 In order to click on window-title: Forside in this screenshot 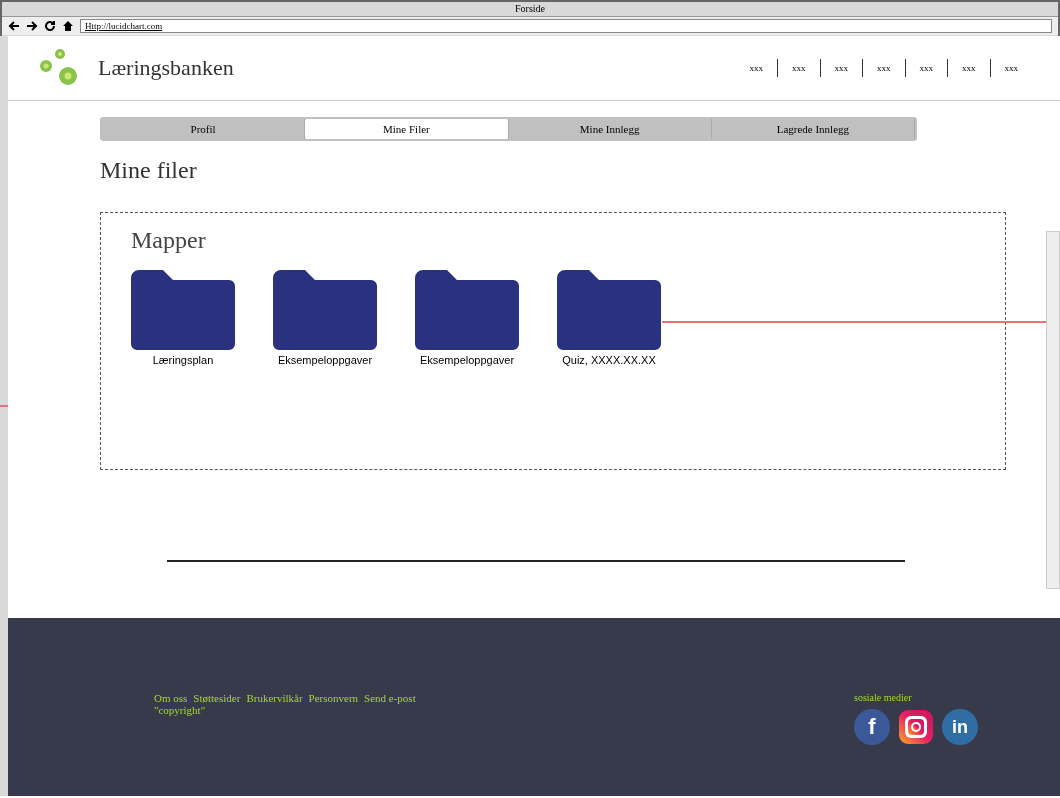, I will do `click(530, 9)`.